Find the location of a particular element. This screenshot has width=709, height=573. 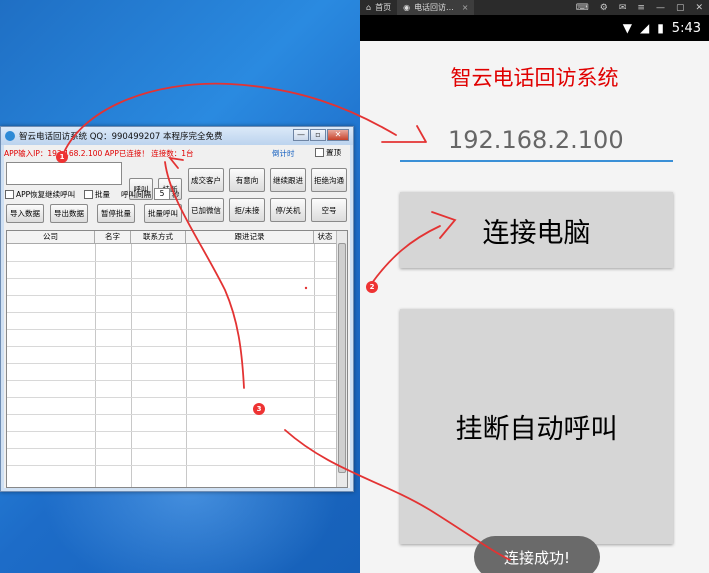

table-header: 公司 名字 联系方式 跟进记录 状态 is located at coordinates (172, 237).